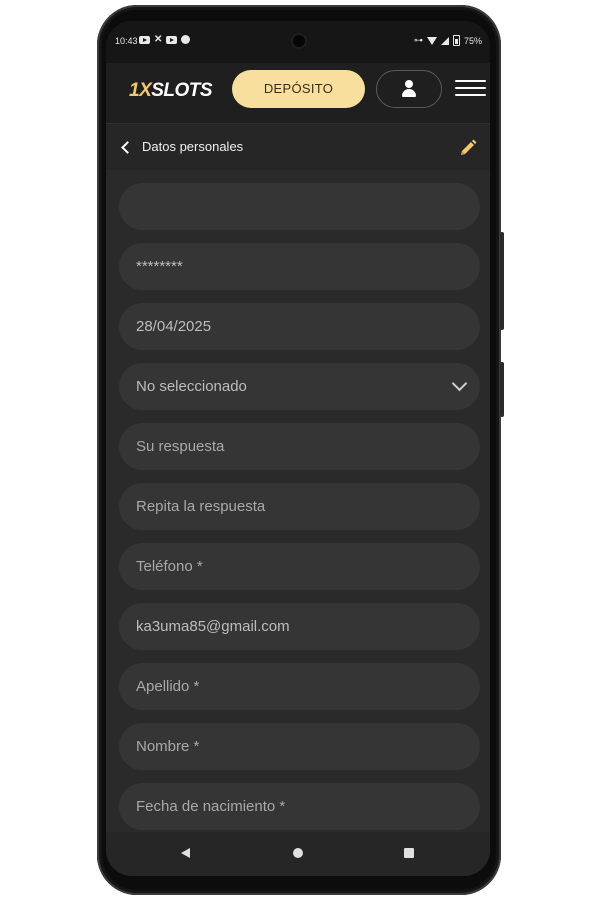 Image resolution: width=600 pixels, height=900 pixels. What do you see at coordinates (182, 90) in the screenshot?
I see `logo-suffix: SLOTS` at bounding box center [182, 90].